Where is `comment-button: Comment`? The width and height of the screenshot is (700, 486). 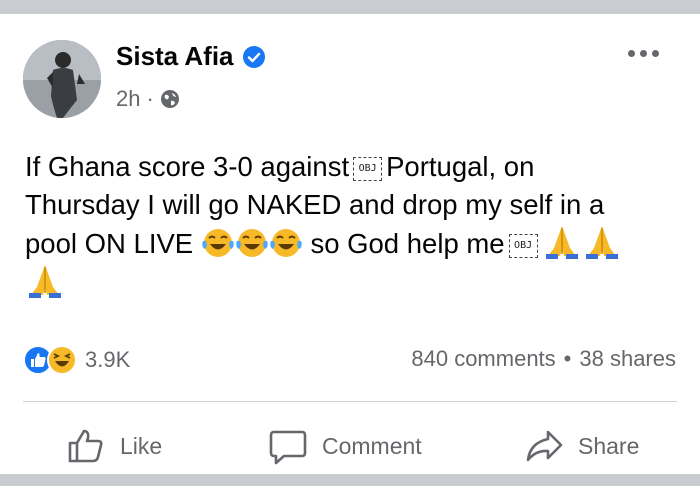
comment-button: Comment is located at coordinates (345, 446).